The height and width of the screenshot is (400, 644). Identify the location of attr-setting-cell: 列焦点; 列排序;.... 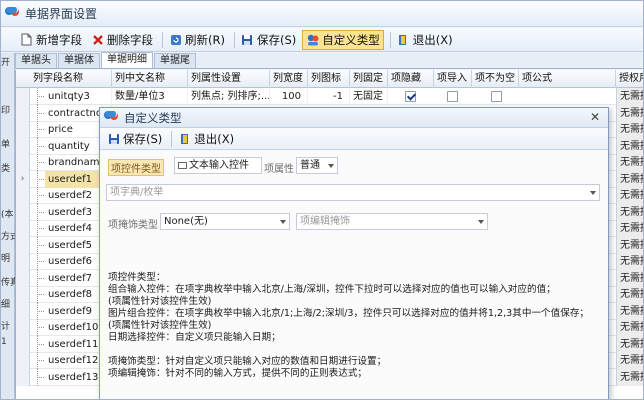
(229, 96).